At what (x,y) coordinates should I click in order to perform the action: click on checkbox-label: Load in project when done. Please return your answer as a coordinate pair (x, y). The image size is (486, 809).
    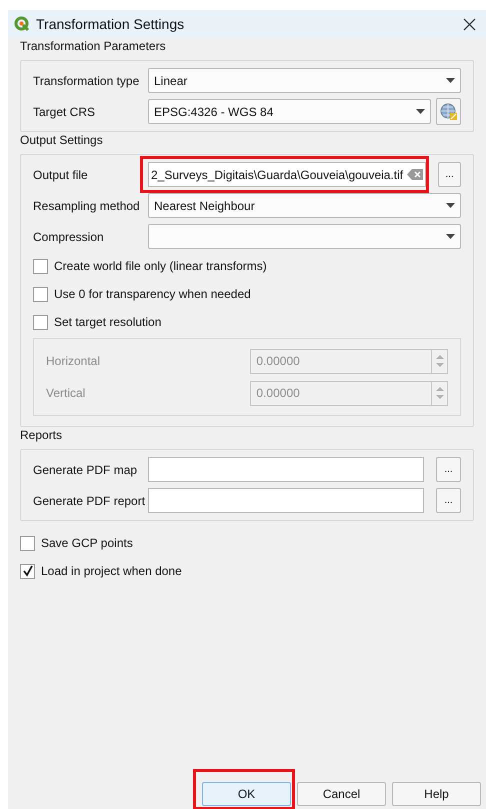
    Looking at the image, I should click on (111, 571).